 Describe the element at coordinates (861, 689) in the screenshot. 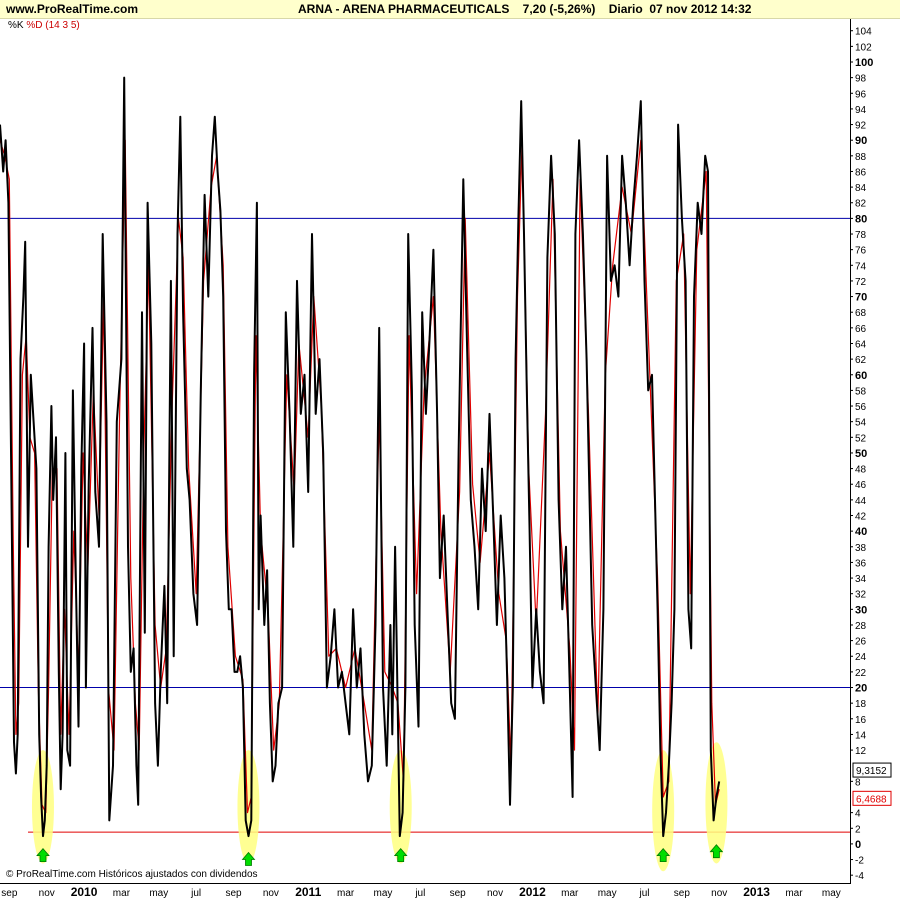

I see `y-tick-label: 20` at that location.